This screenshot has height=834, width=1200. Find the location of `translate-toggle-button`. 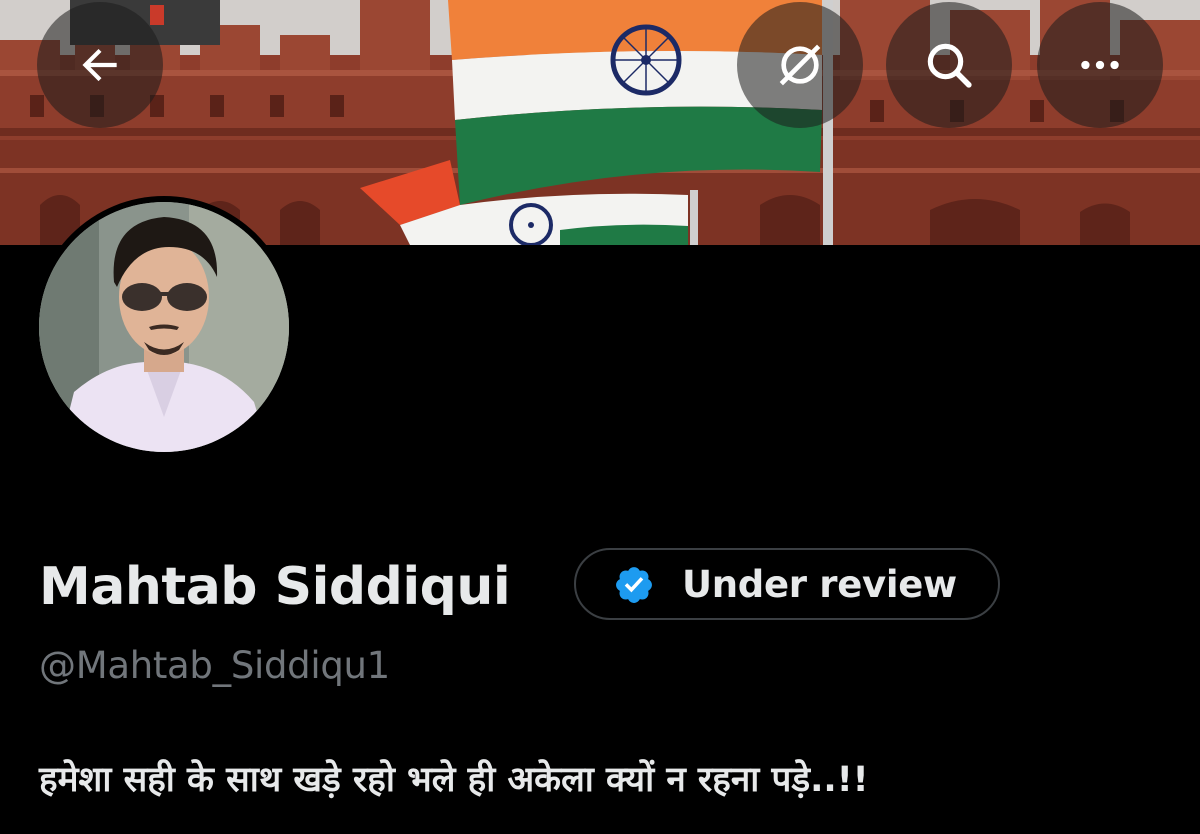

translate-toggle-button is located at coordinates (800, 65).